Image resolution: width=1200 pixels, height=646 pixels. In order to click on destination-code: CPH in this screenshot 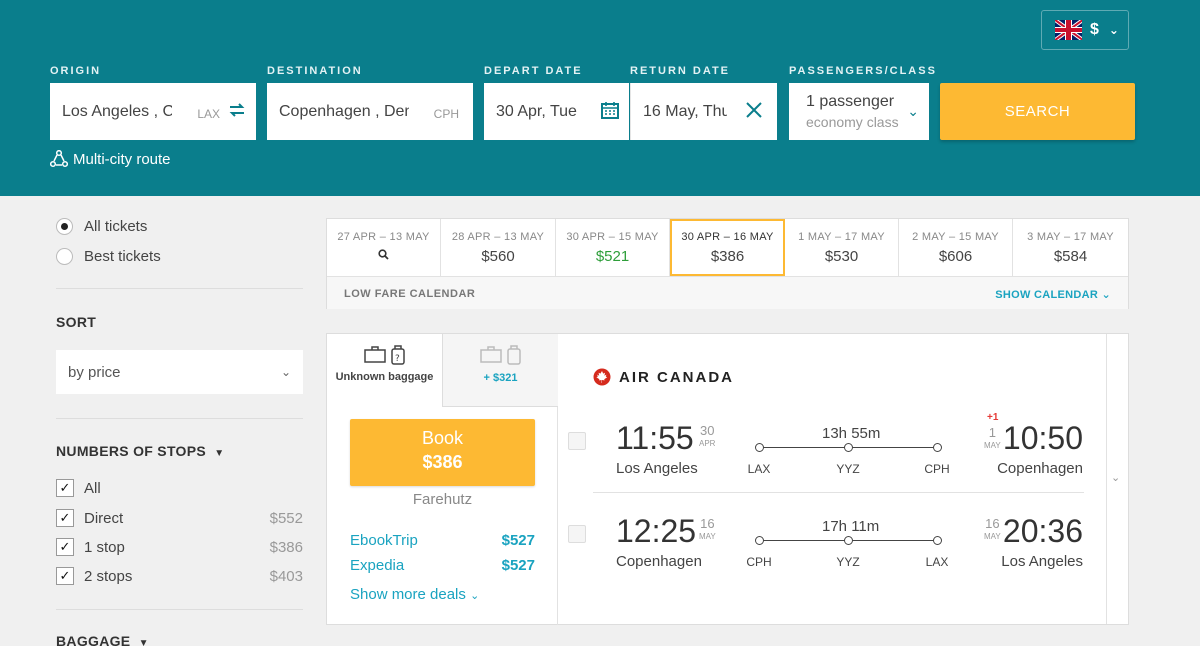, I will do `click(446, 114)`.